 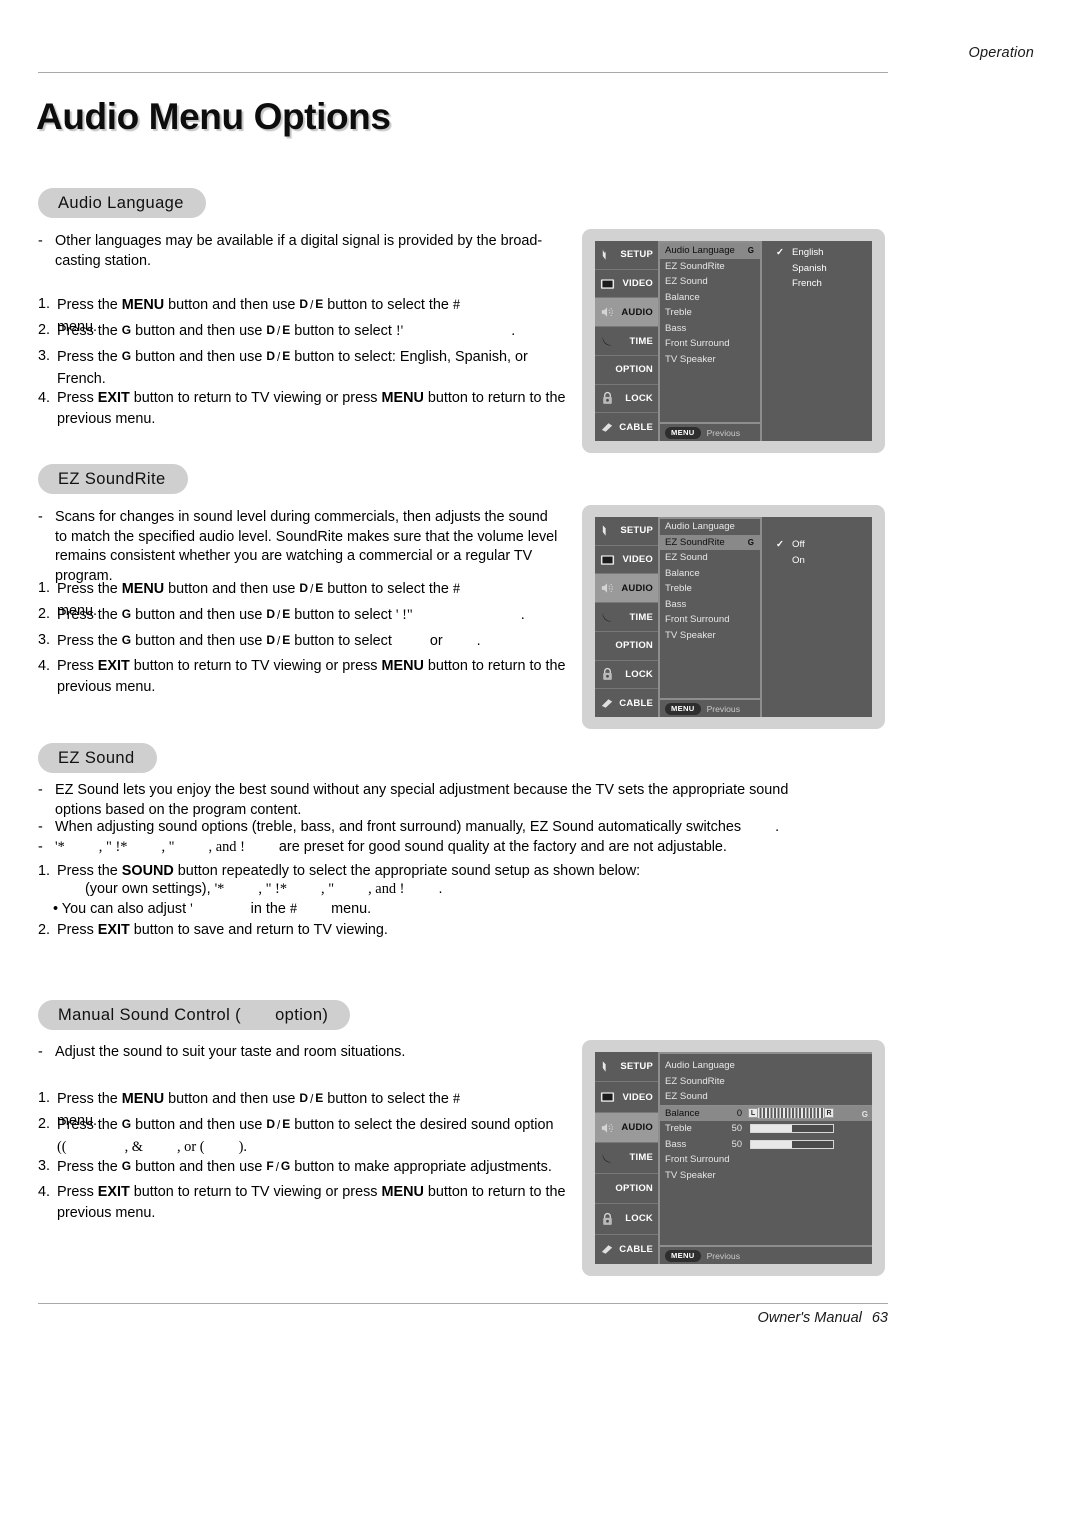 I want to click on symbol-glyph: , or (, so click(x=190, y=1147).